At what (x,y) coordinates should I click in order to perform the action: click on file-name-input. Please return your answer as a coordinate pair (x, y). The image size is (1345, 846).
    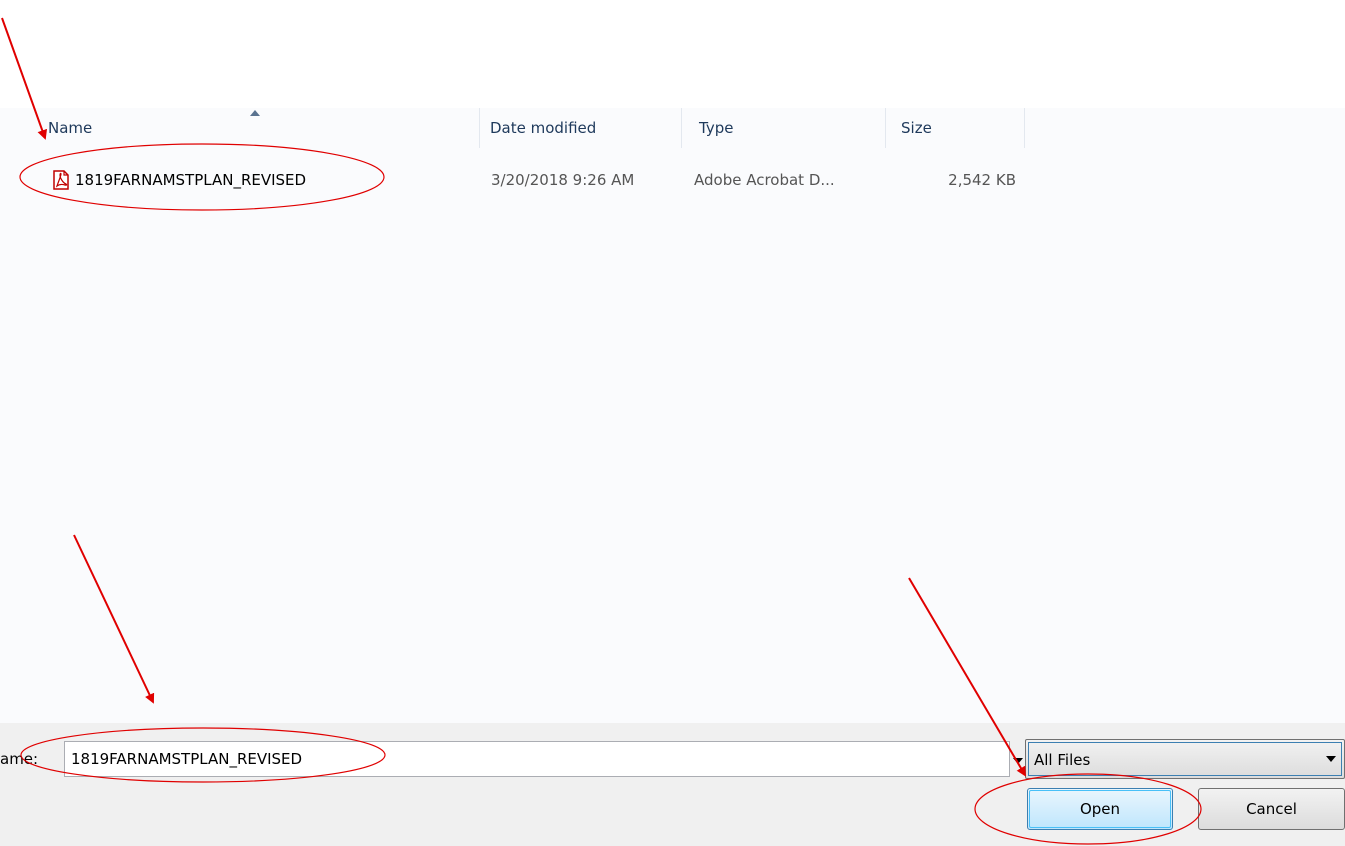
    Looking at the image, I should click on (537, 759).